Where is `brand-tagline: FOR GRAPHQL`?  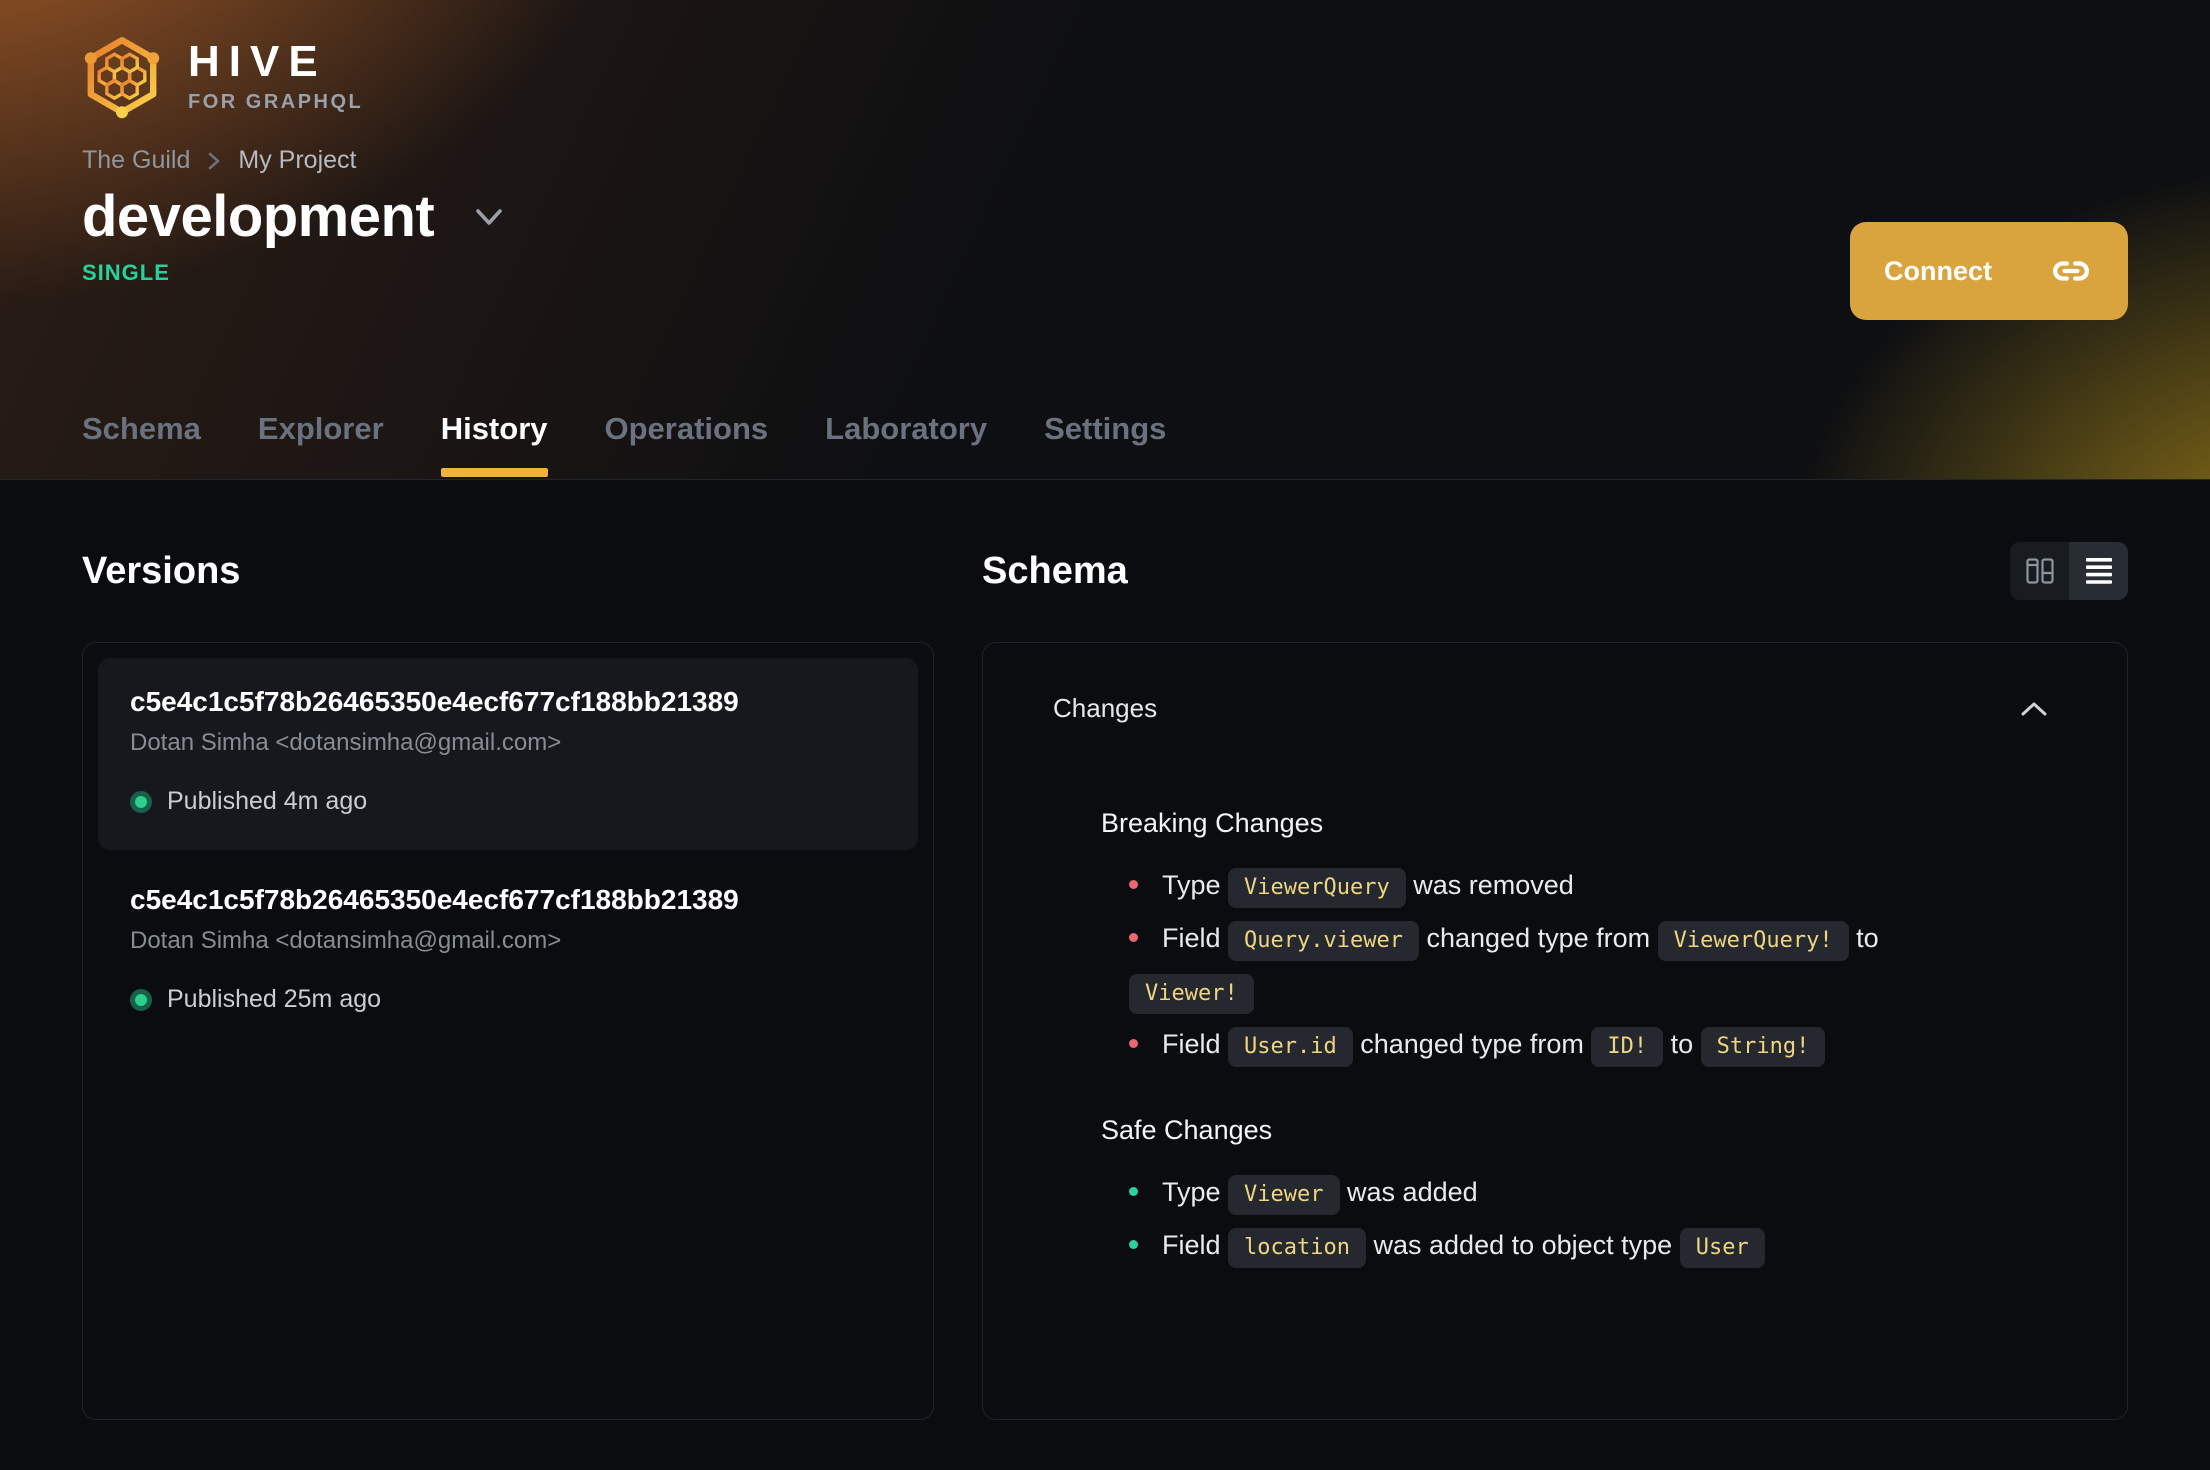 brand-tagline: FOR GRAPHQL is located at coordinates (276, 102).